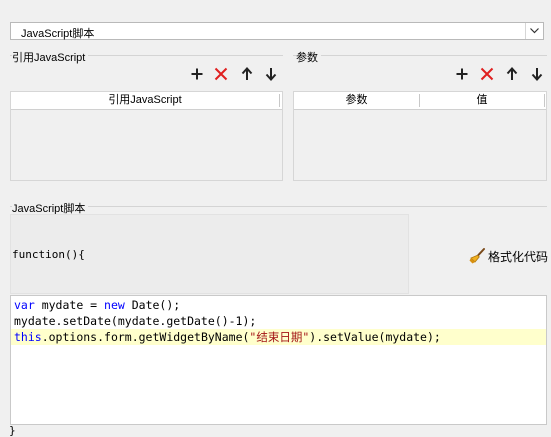 This screenshot has width=551, height=437. What do you see at coordinates (420, 55) in the screenshot?
I see `params-group-line` at bounding box center [420, 55].